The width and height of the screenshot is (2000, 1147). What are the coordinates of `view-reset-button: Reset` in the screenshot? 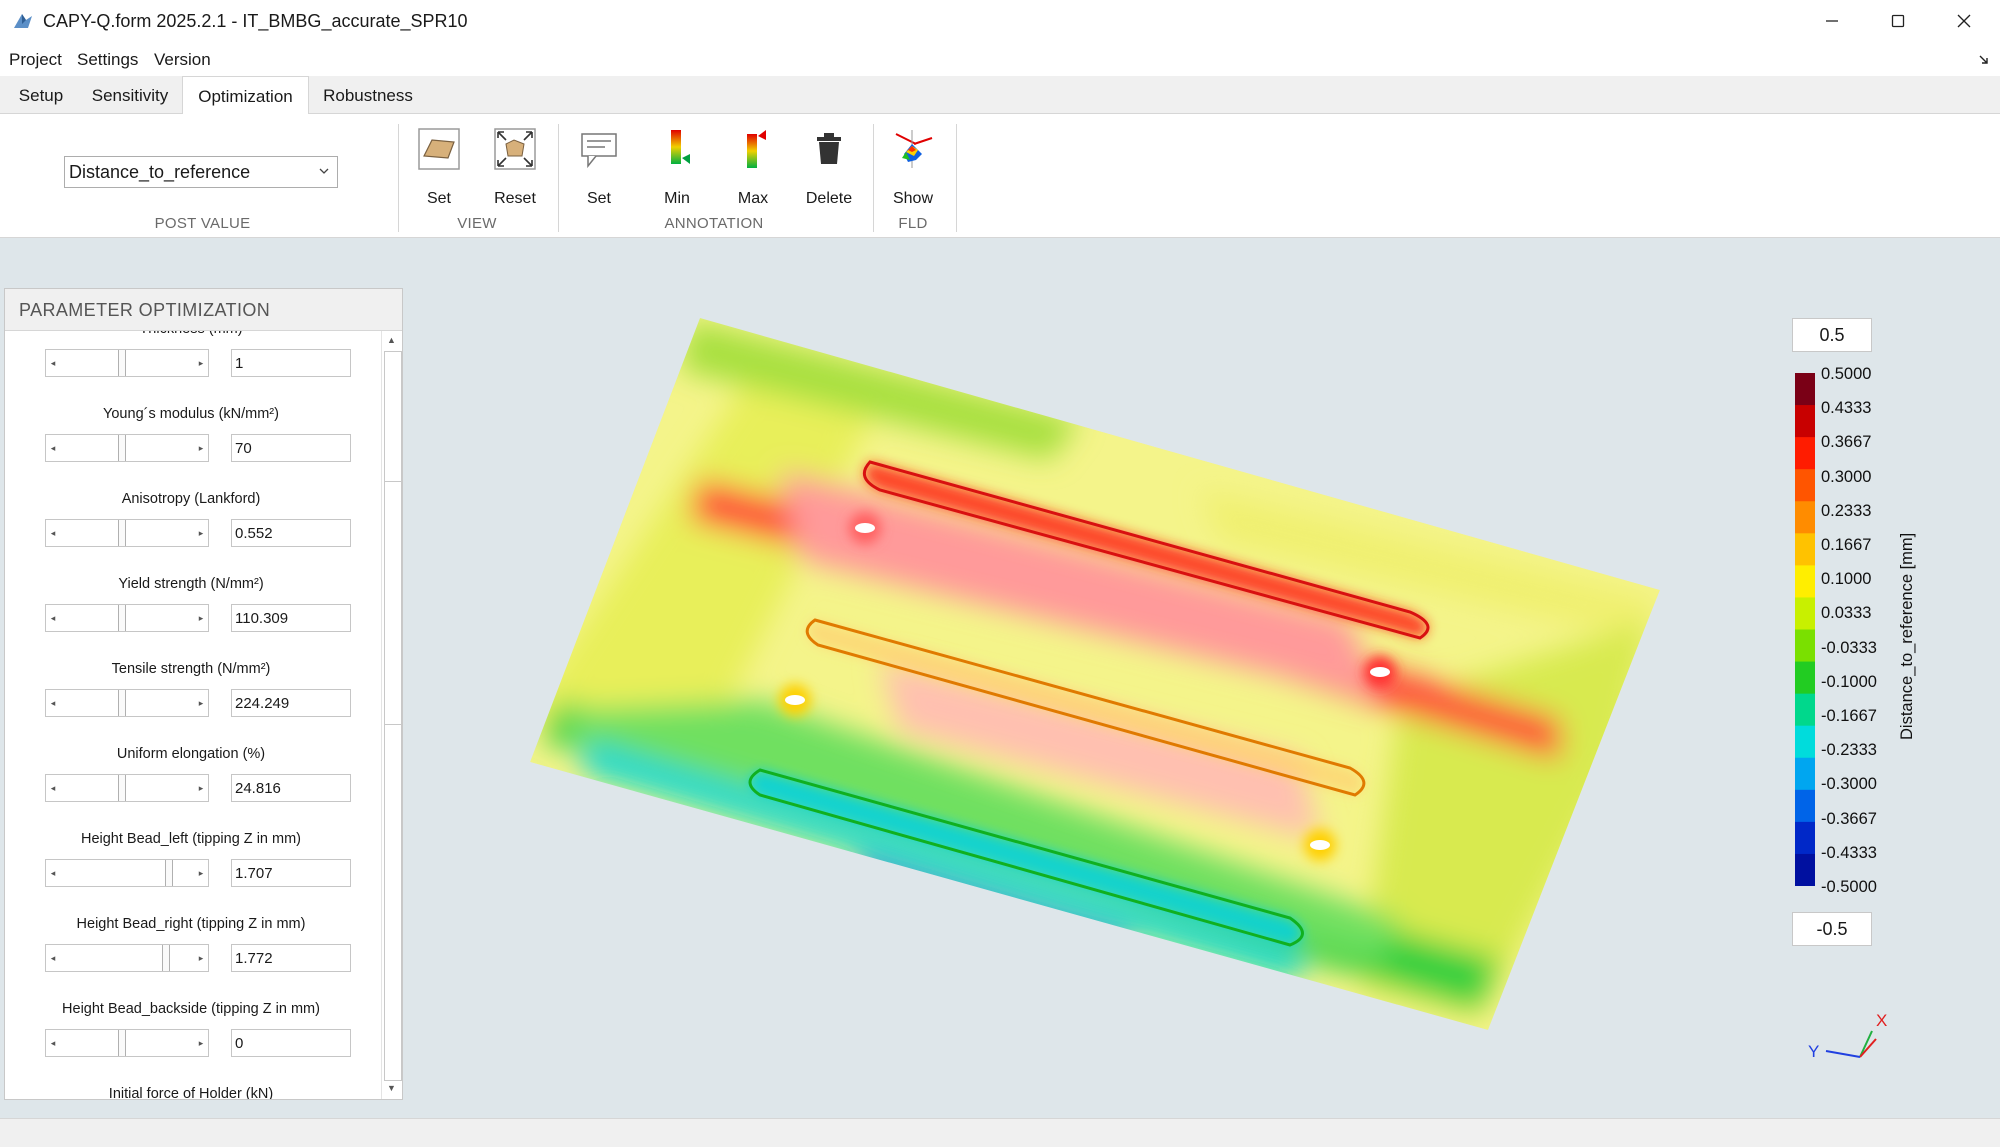 It's located at (515, 167).